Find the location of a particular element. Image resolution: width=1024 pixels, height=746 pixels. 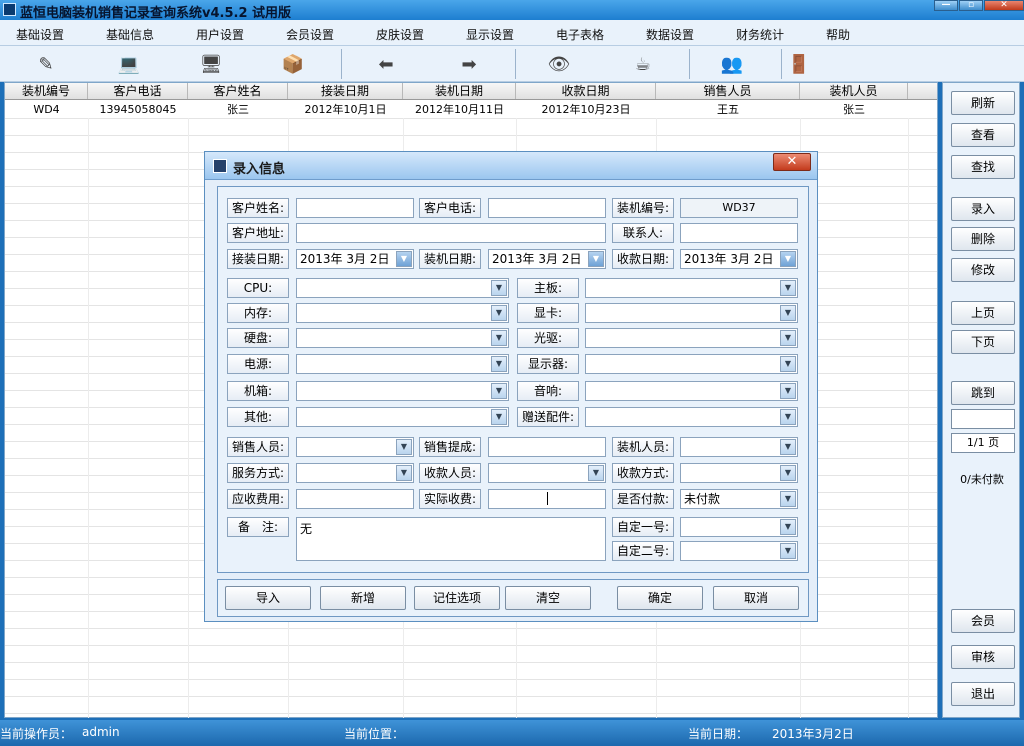

payment-date-picker: 2013年 3月 2日 ▼ is located at coordinates (739, 259).